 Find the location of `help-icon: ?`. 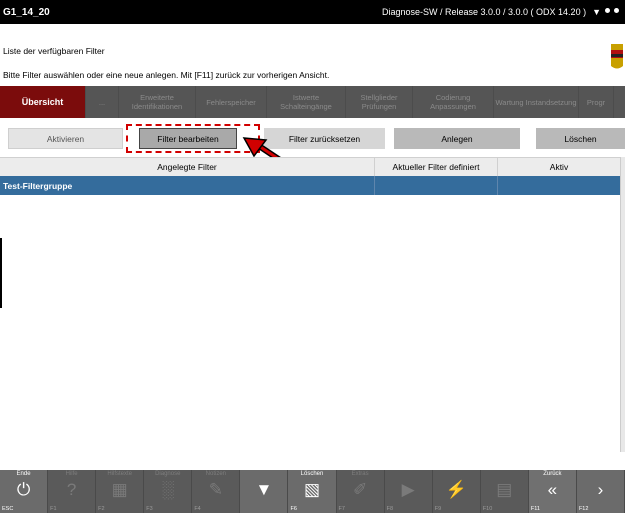

help-icon: ? is located at coordinates (71, 489).